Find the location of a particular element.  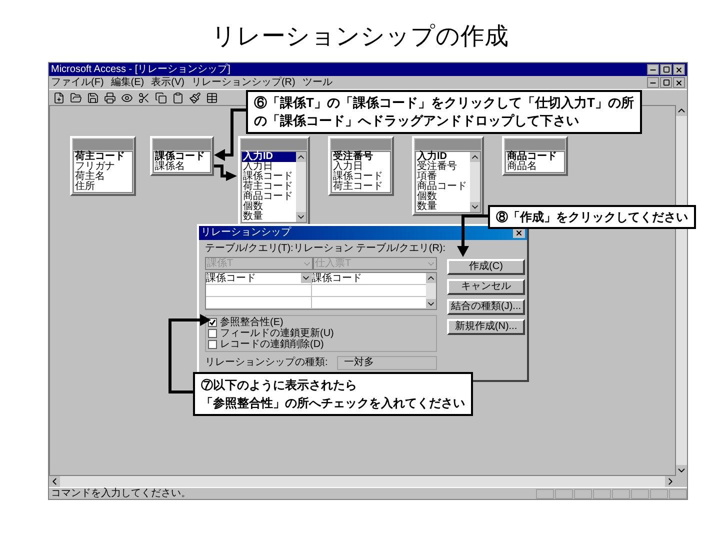

field-item: 商品名 is located at coordinates (535, 167).